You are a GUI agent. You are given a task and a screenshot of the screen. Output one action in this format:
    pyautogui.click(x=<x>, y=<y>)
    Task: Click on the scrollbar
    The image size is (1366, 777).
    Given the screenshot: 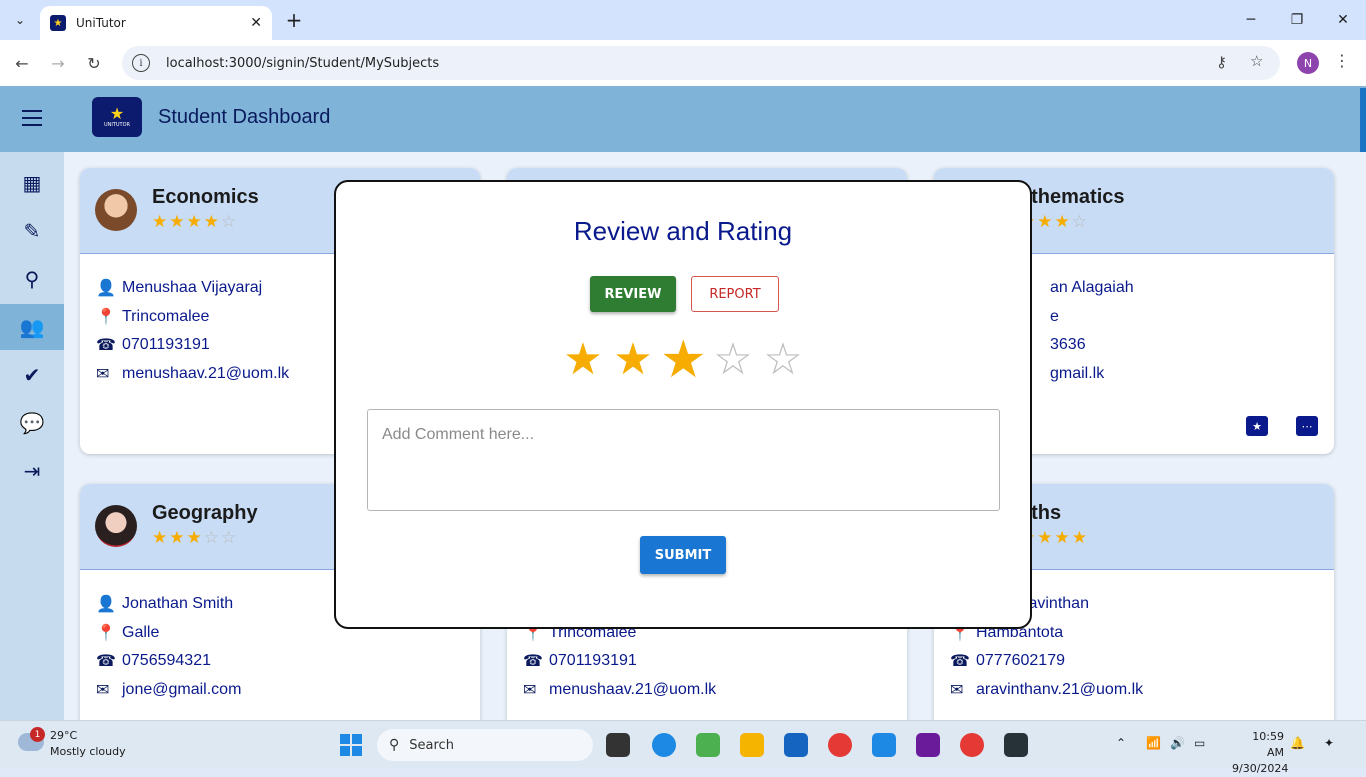 What is the action you would take?
    pyautogui.click(x=1363, y=120)
    